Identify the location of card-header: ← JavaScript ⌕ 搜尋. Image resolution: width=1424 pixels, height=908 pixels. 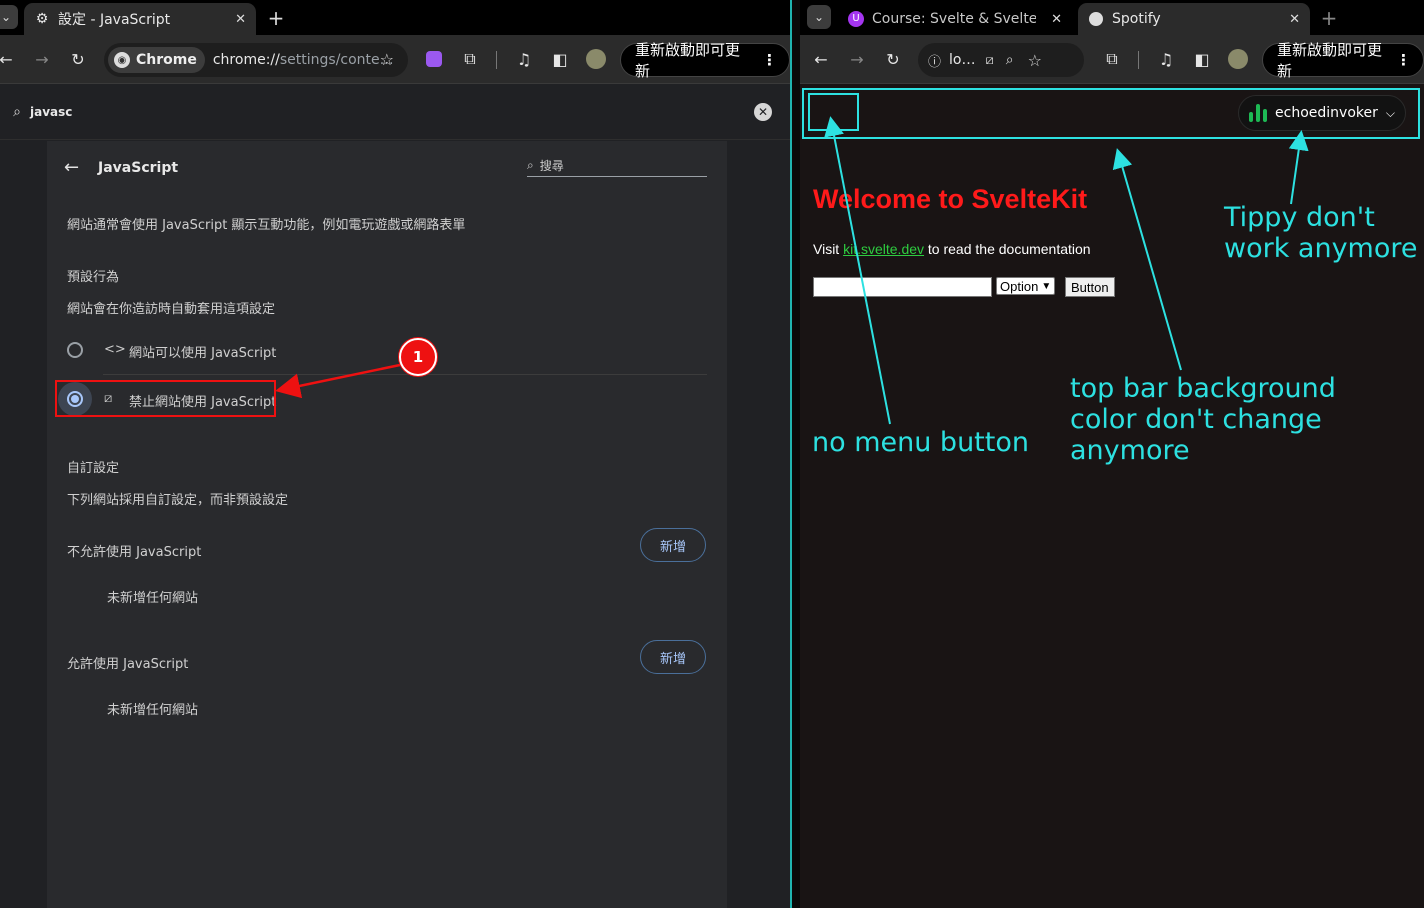
(387, 169).